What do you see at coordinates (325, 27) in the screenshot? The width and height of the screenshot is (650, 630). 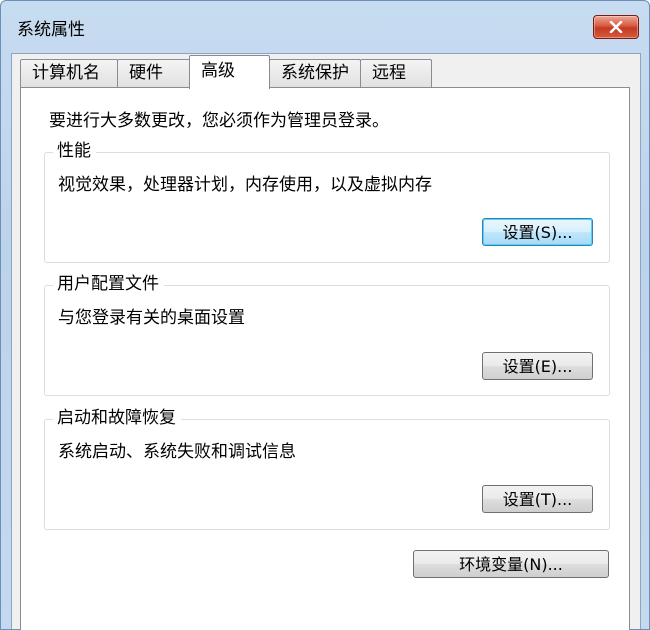 I see `title-bar: 系统属性` at bounding box center [325, 27].